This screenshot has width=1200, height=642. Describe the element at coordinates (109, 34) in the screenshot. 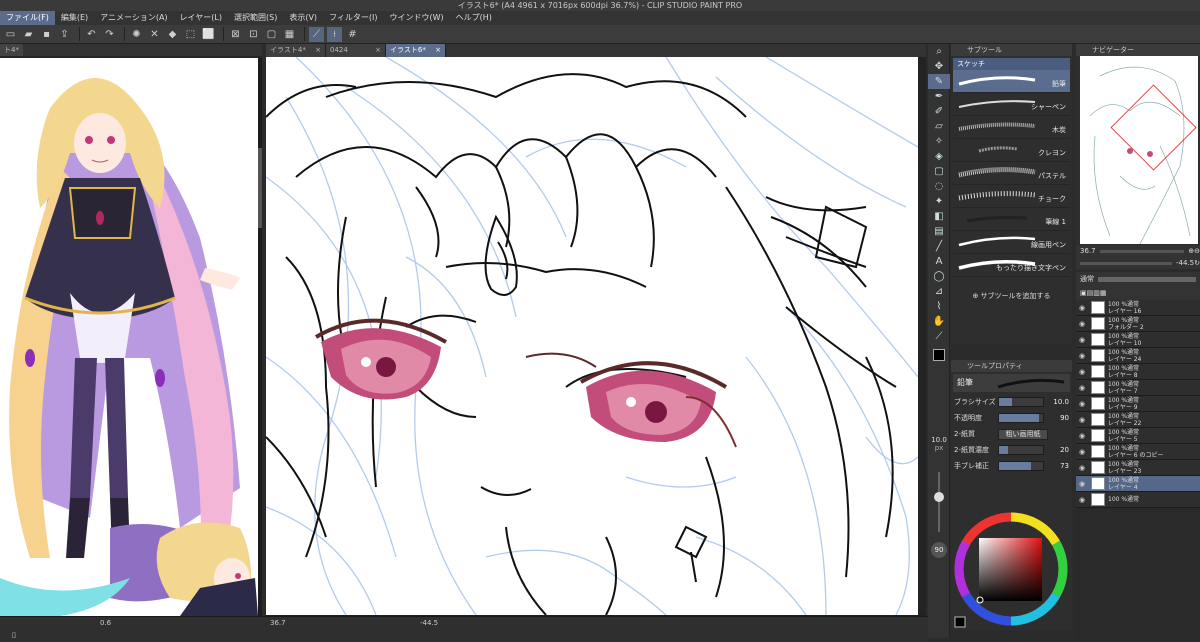

I see `redo-icon: ↷` at that location.